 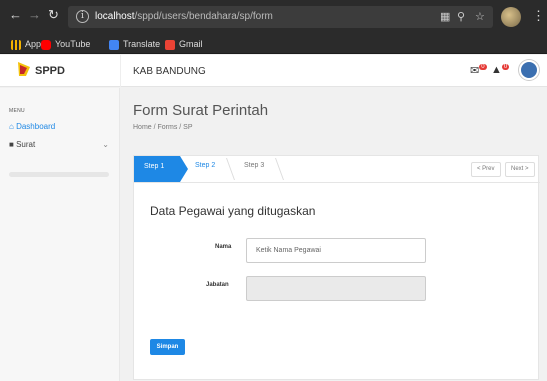 I want to click on home-icon: ⌂, so click(x=11, y=126).